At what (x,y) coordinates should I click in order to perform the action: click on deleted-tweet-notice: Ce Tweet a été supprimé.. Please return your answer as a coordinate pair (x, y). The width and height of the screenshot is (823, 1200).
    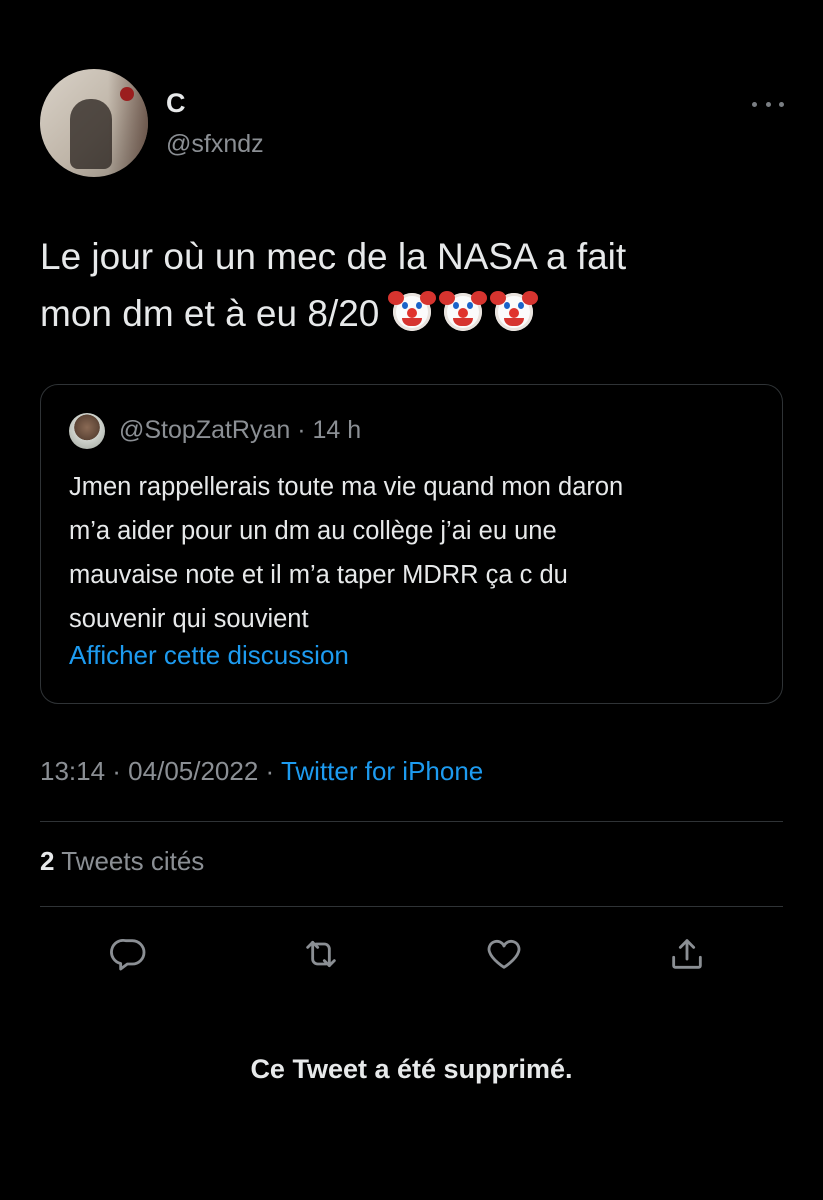
    Looking at the image, I should click on (411, 1069).